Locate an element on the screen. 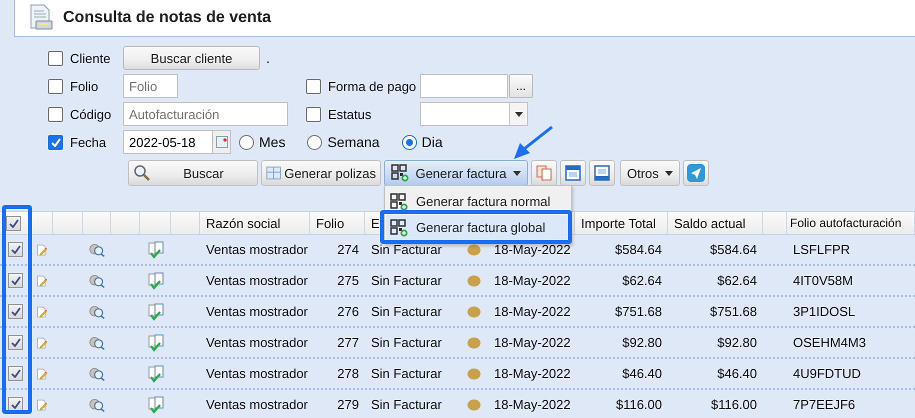 This screenshot has height=418, width=915. input-field: Autofacturación is located at coordinates (205, 114).